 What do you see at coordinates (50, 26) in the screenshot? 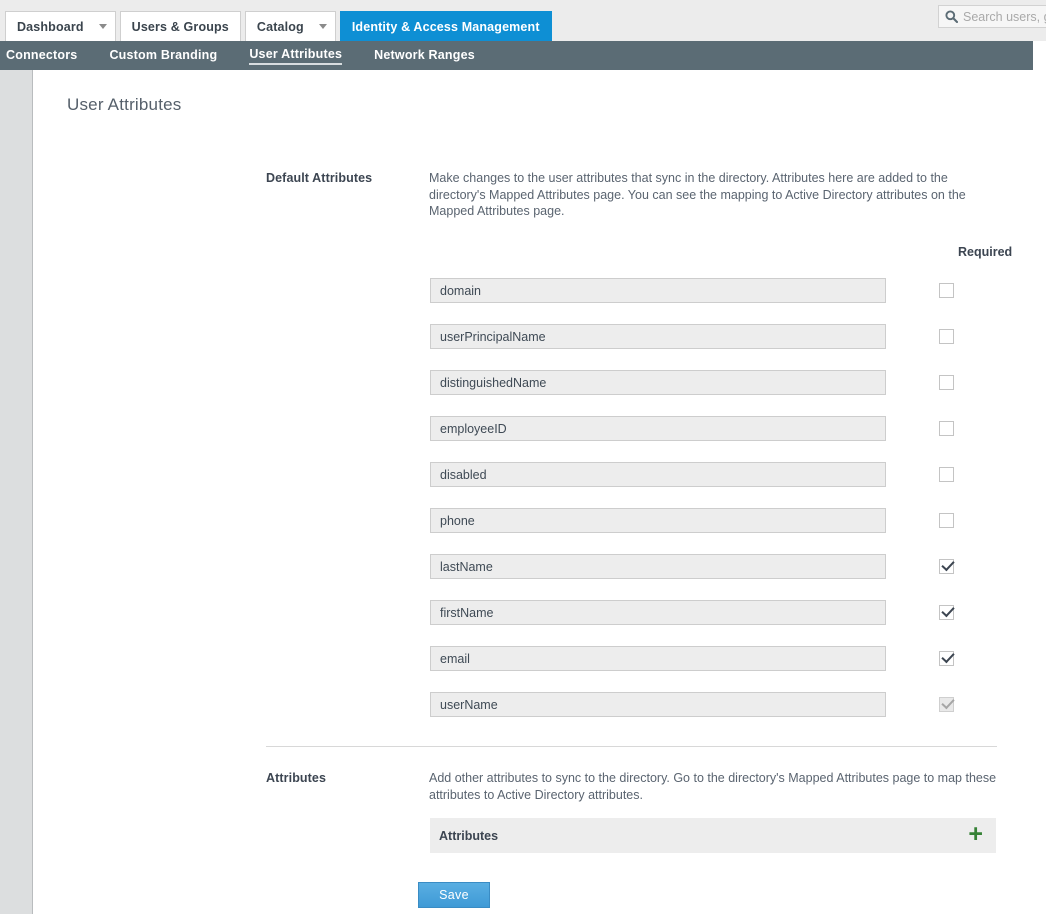
I see `tab-label: Dashboard` at bounding box center [50, 26].